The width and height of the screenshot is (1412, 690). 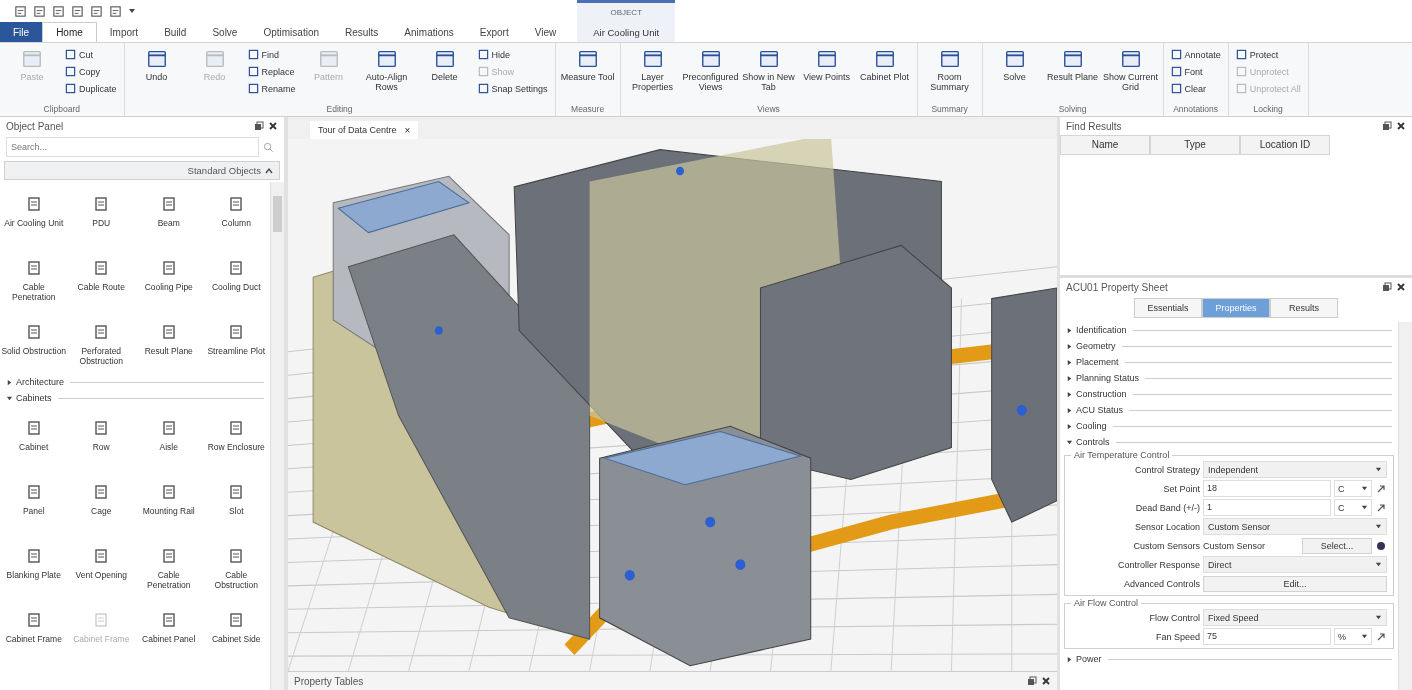 I want to click on object-tile: Column, so click(x=236, y=214).